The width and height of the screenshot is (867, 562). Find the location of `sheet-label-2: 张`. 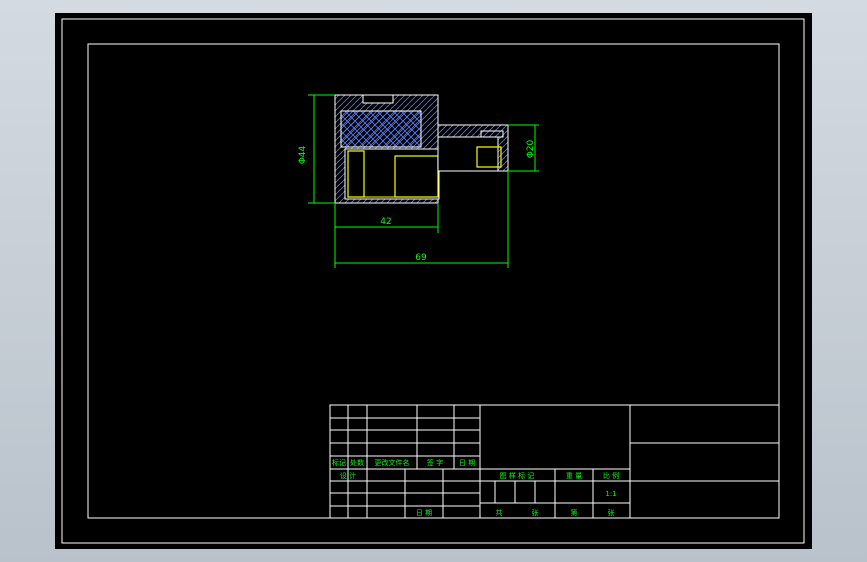

sheet-label-2: 张 is located at coordinates (611, 512).